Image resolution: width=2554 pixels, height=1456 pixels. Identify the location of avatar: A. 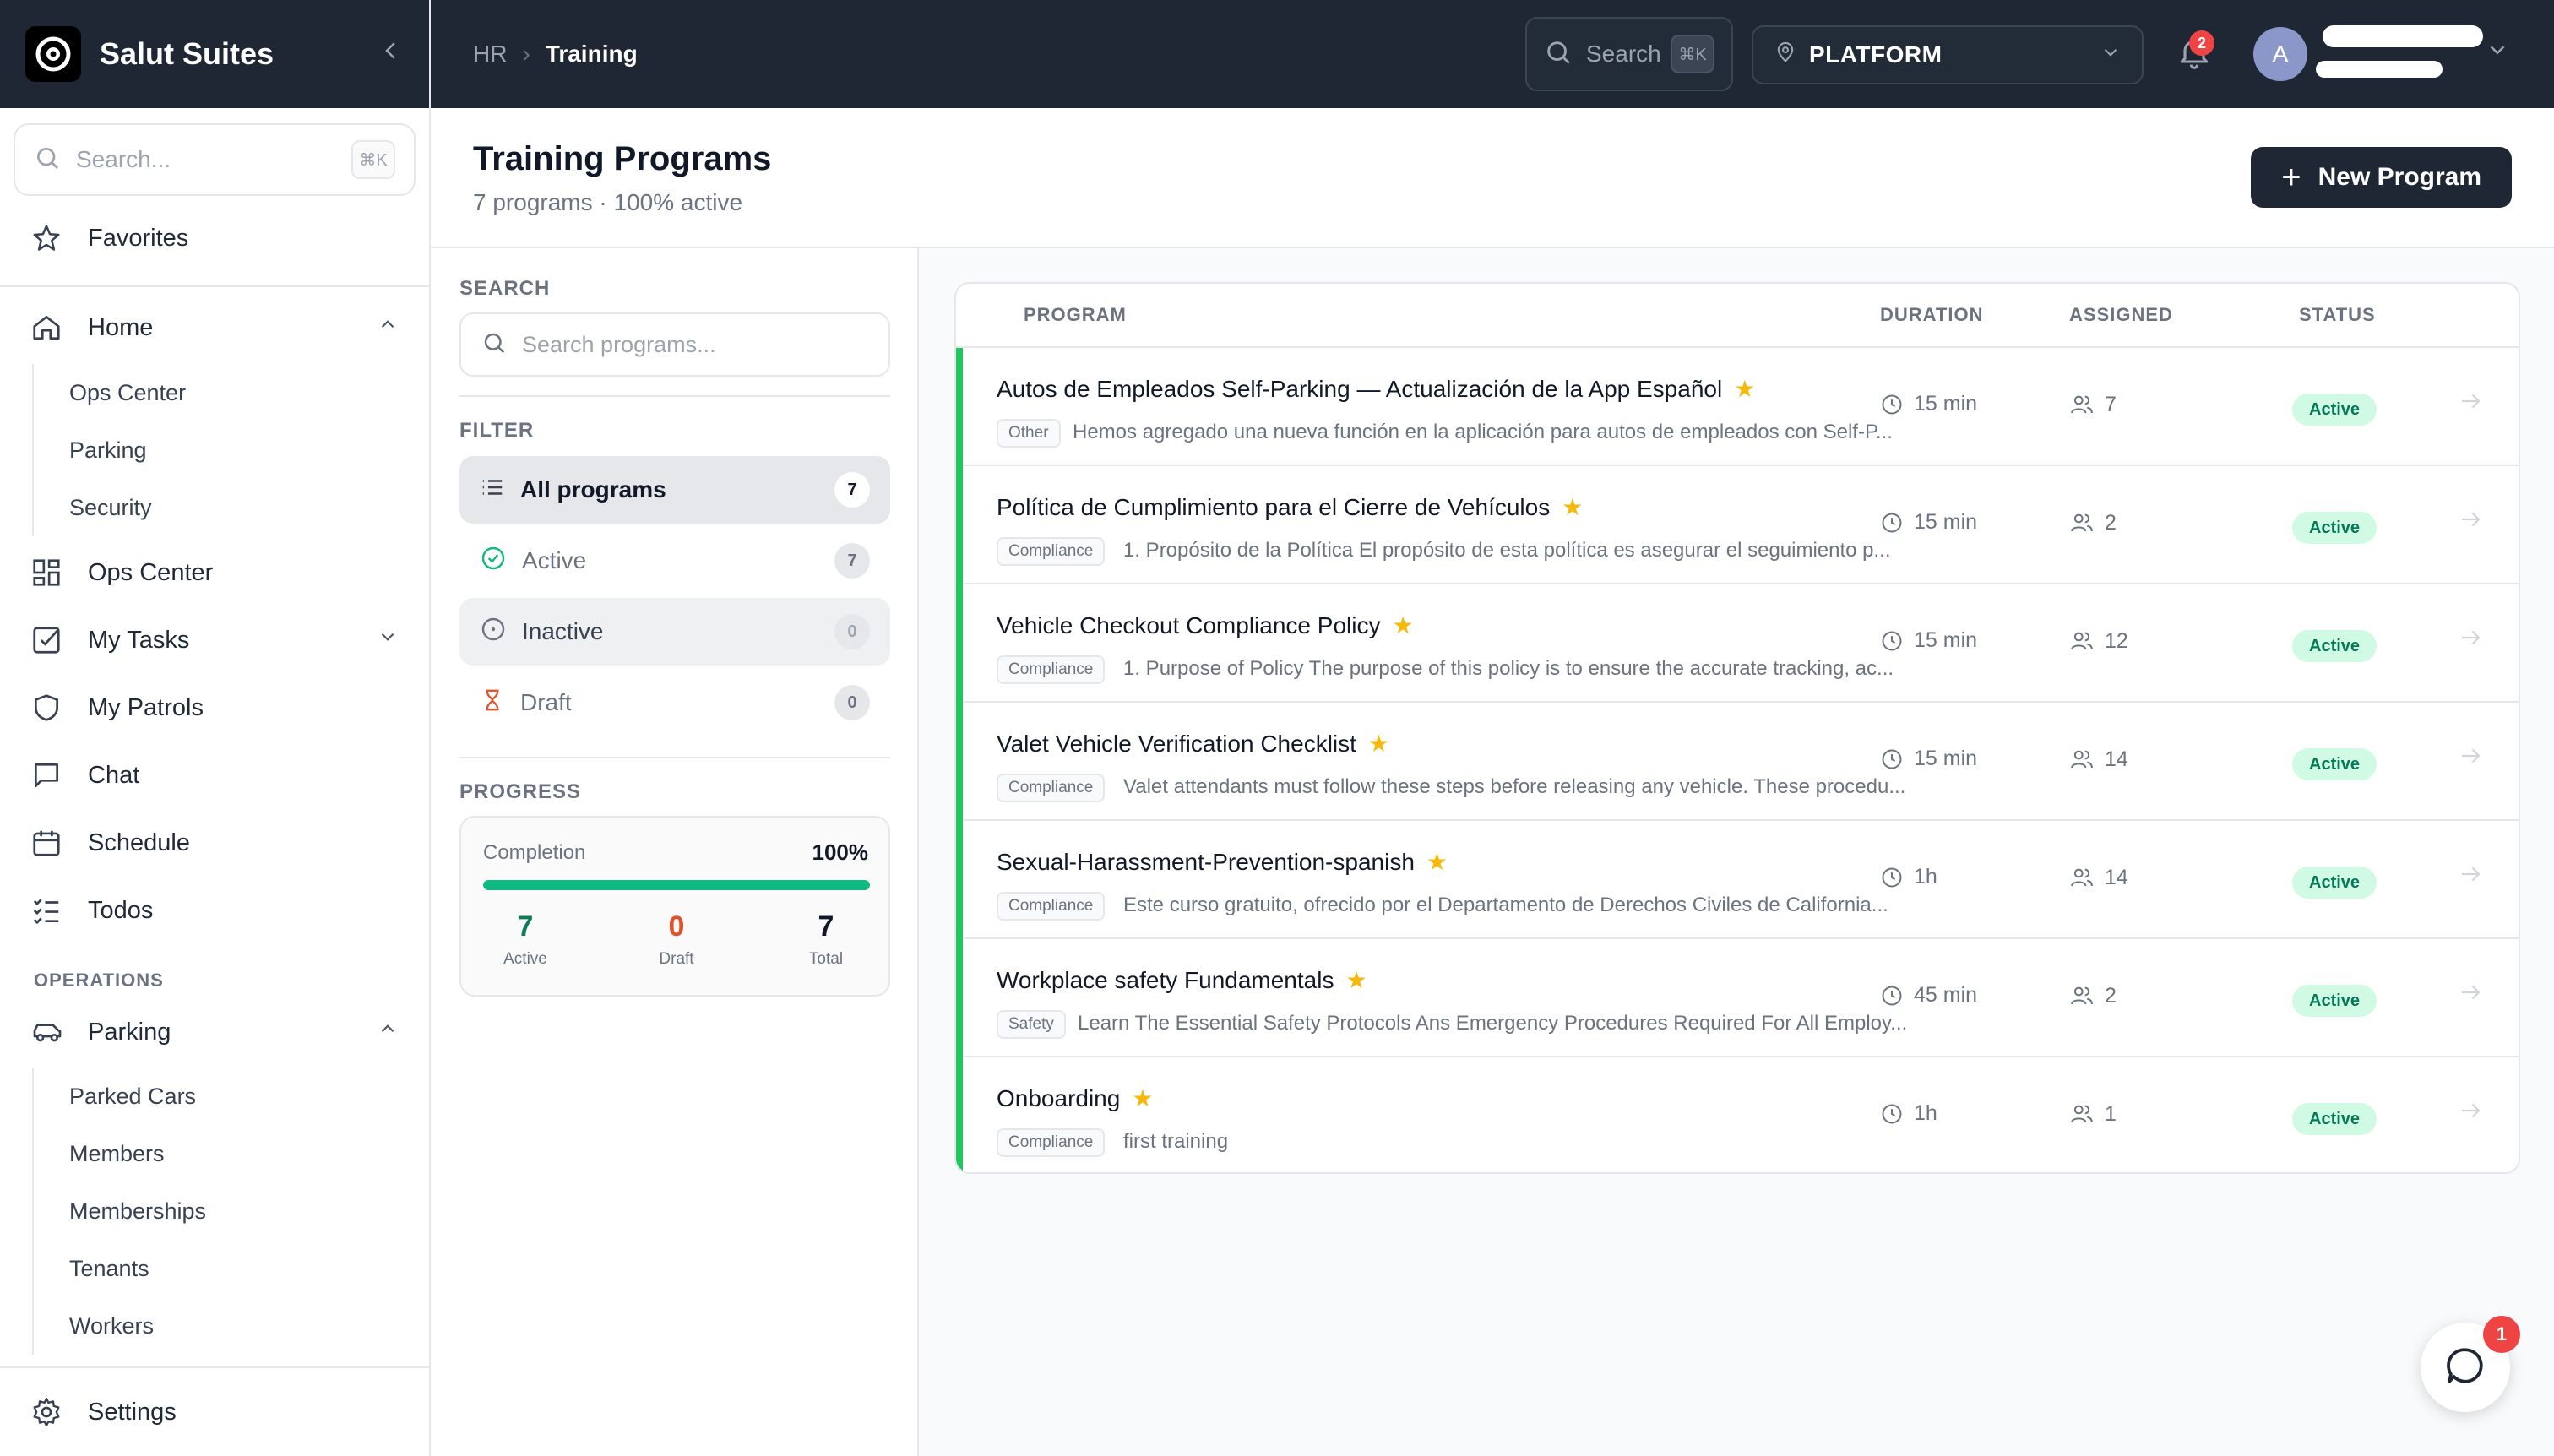
(2280, 54).